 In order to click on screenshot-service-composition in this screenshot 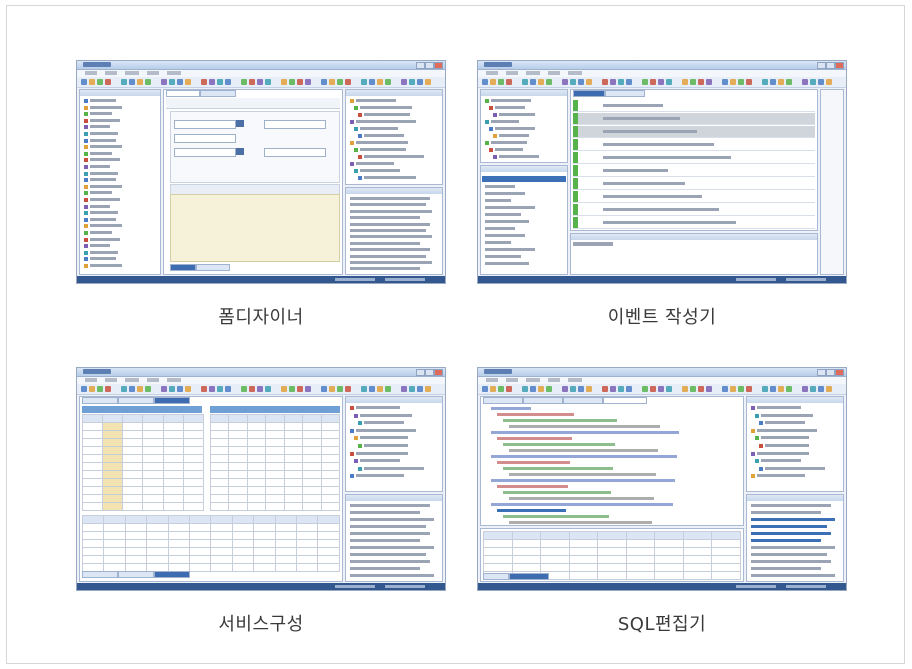, I will do `click(261, 479)`.